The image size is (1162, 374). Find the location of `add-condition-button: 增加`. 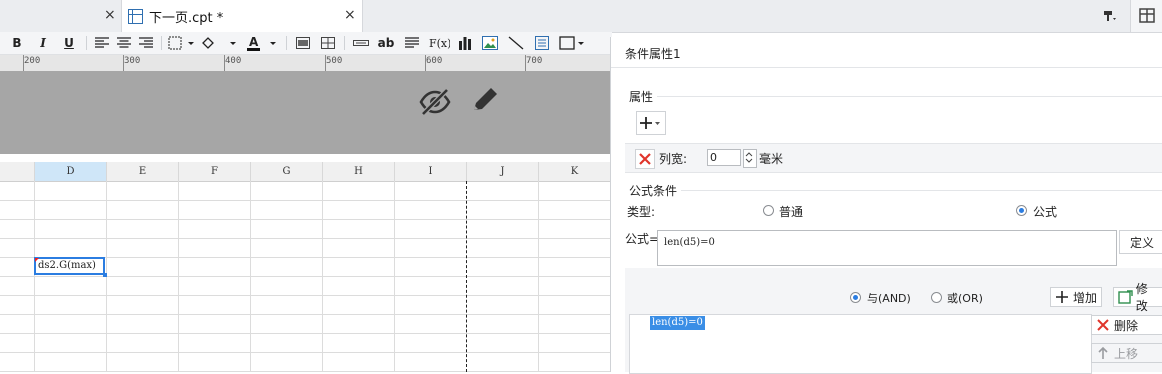

add-condition-button: 增加 is located at coordinates (1076, 297).